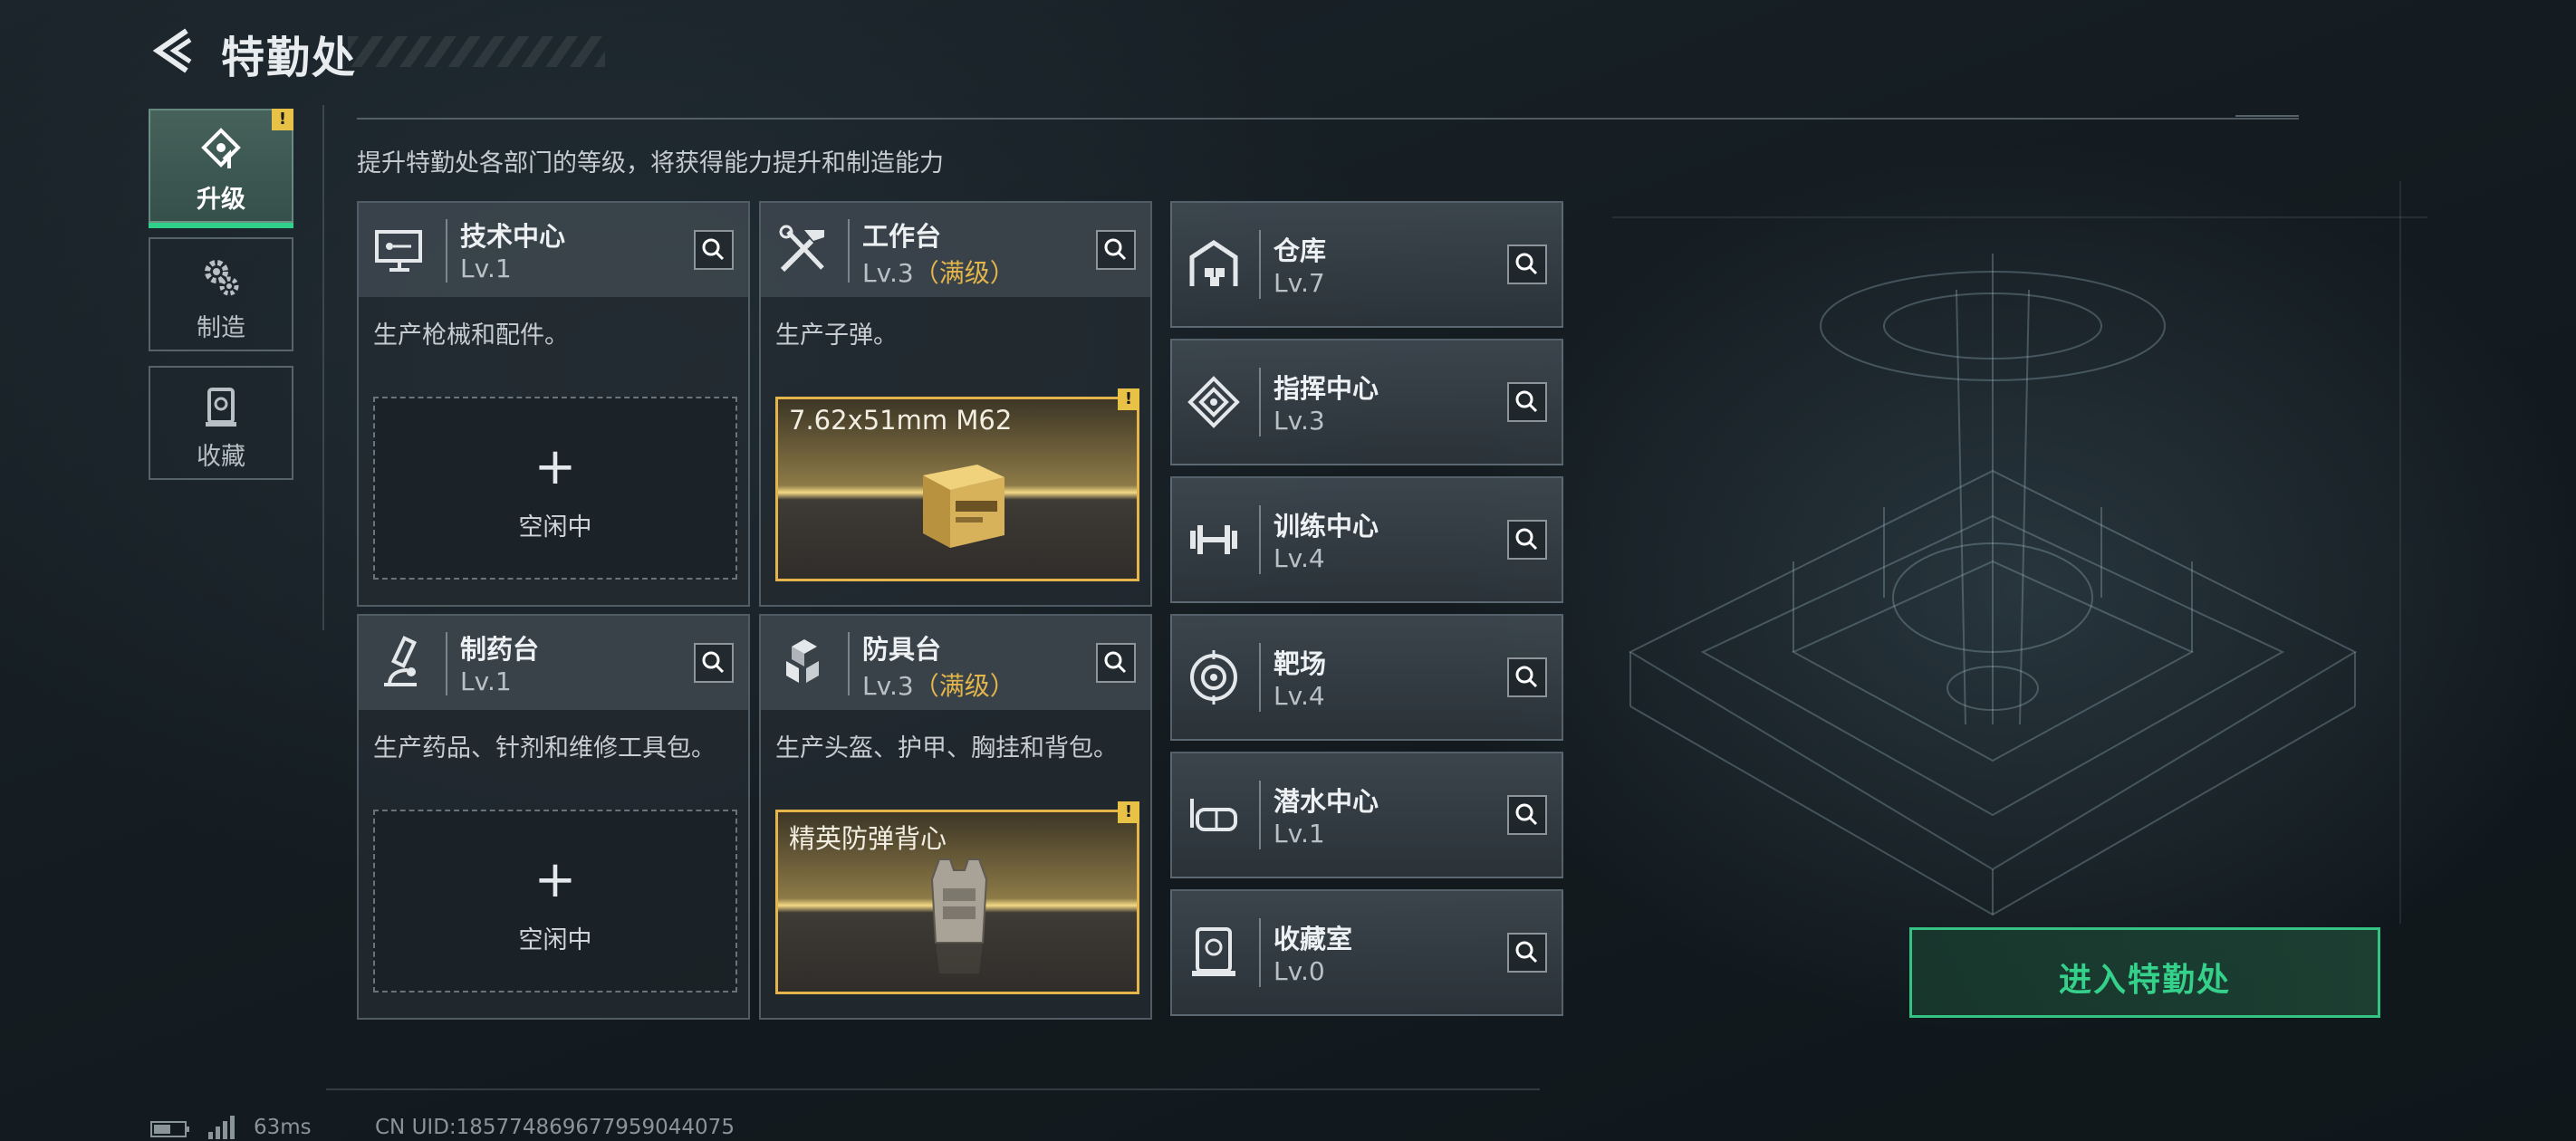 This screenshot has width=2576, height=1141. What do you see at coordinates (1313, 939) in the screenshot?
I see `facility-name: 收藏室` at bounding box center [1313, 939].